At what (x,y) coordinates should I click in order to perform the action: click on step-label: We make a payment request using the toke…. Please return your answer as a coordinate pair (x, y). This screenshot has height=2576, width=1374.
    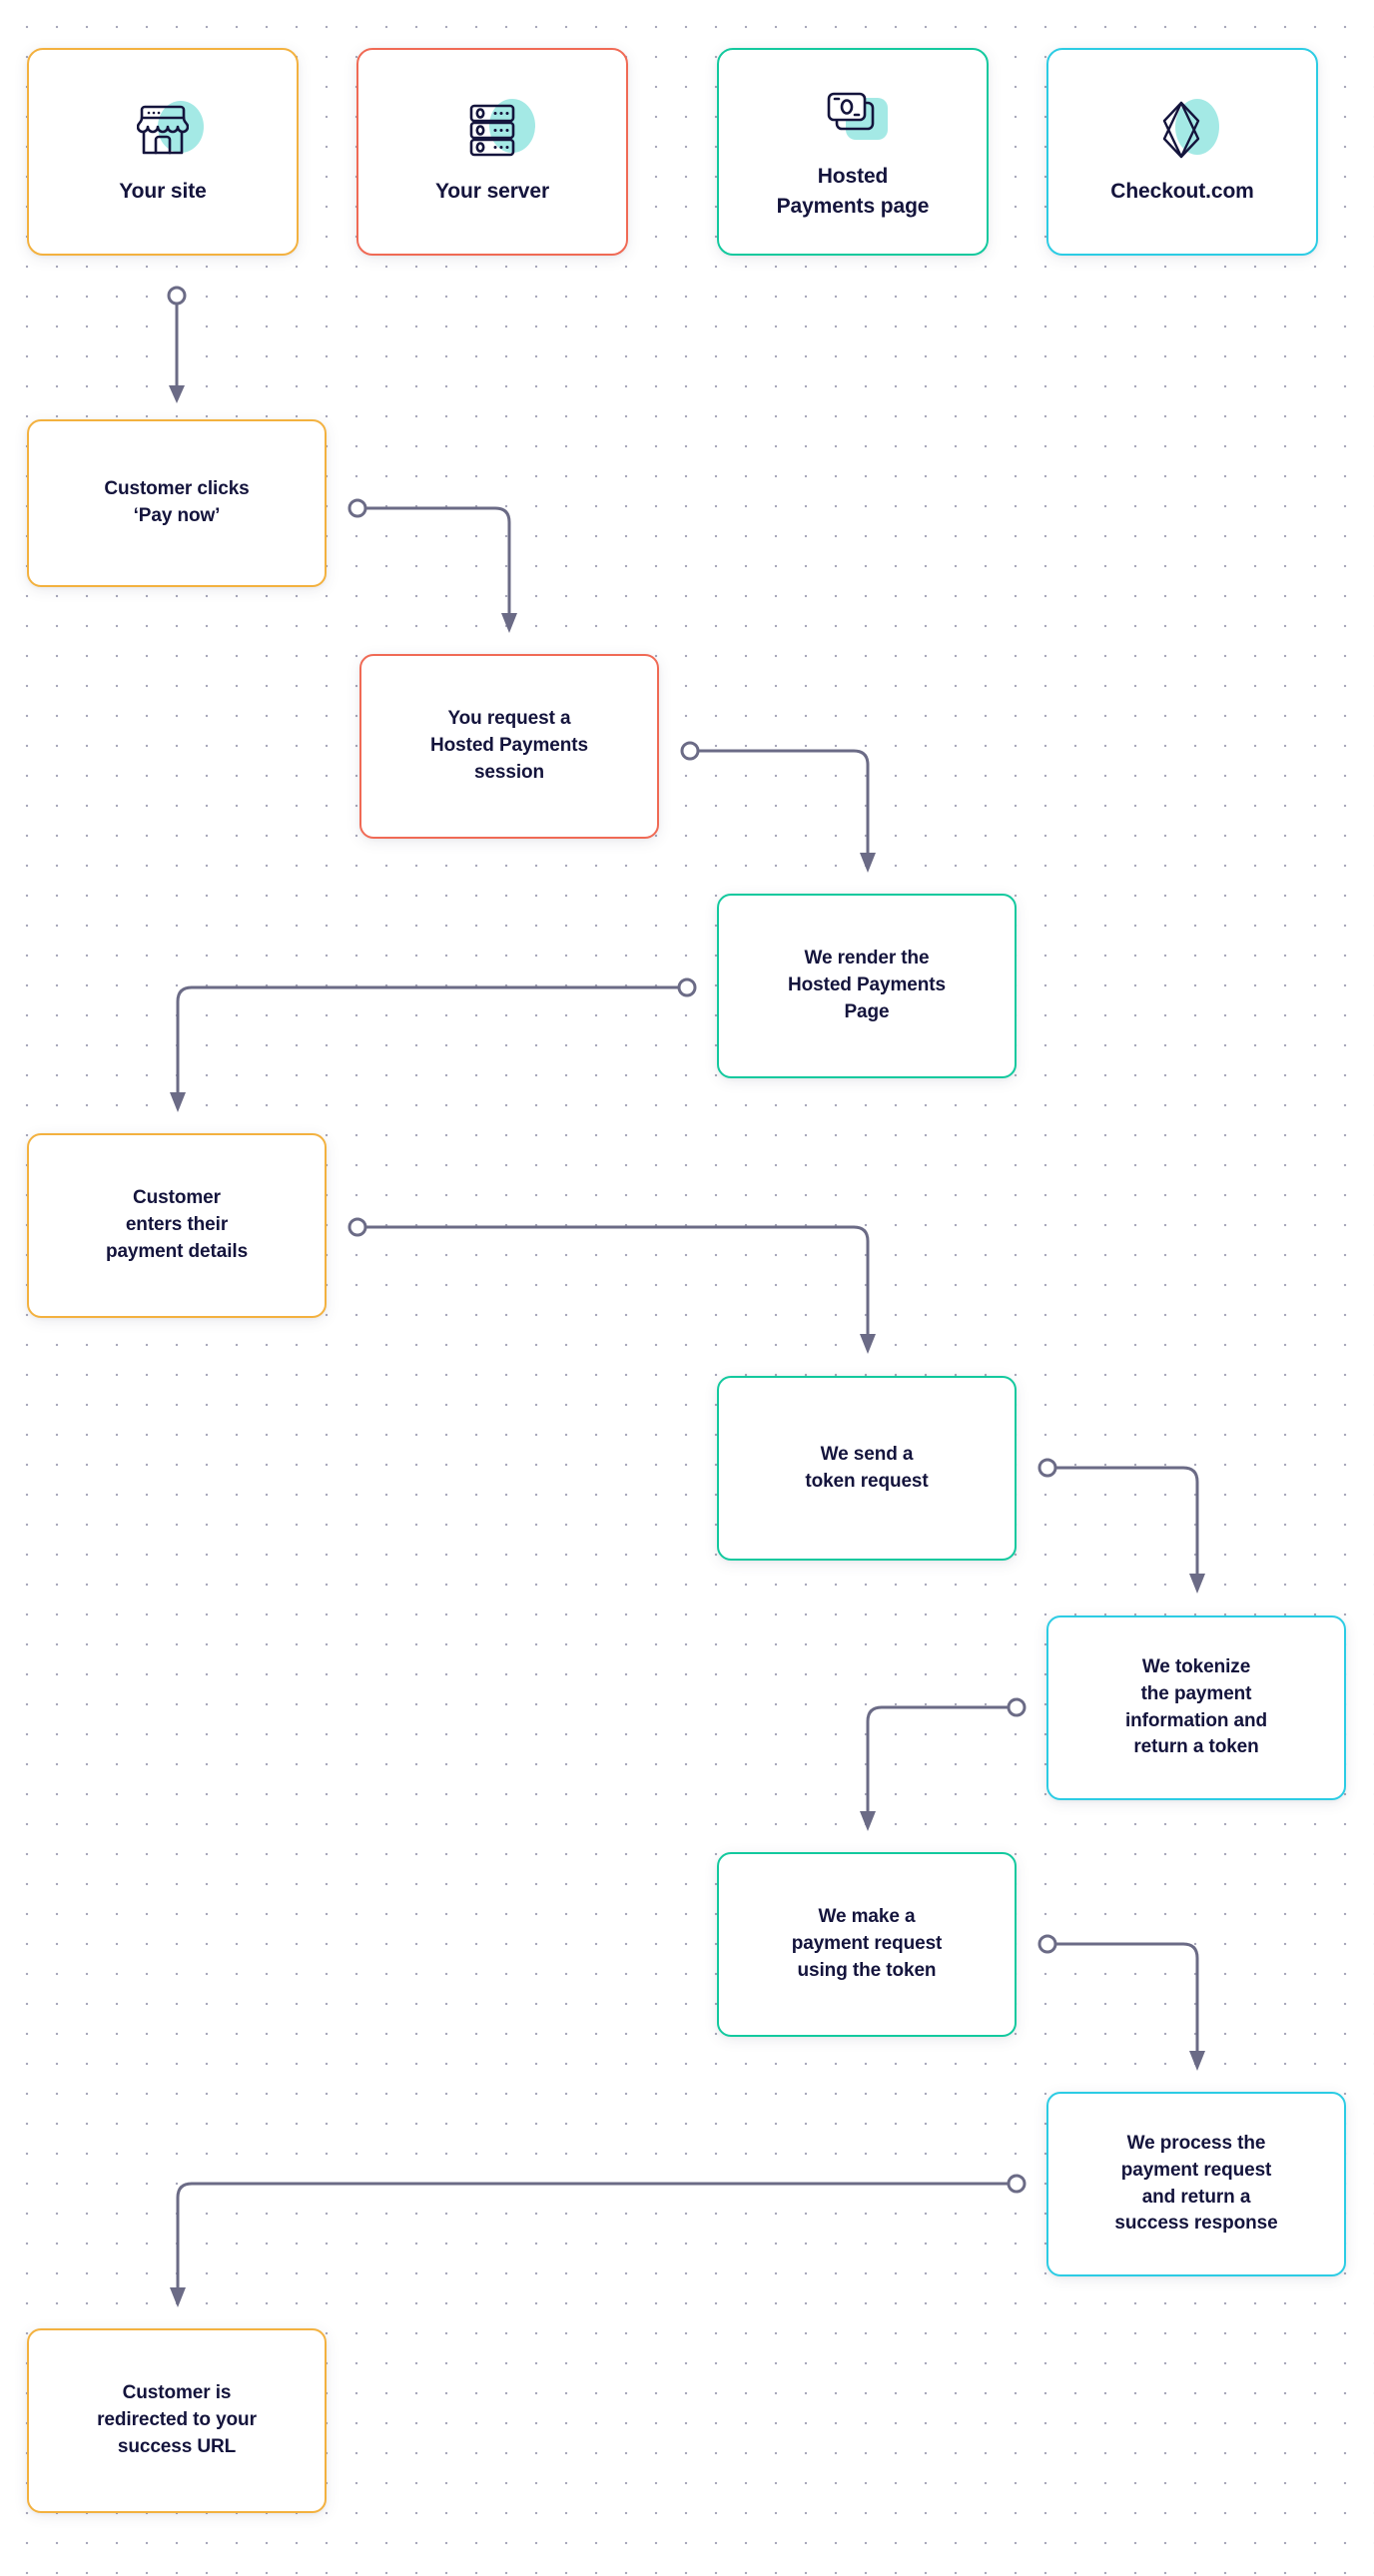
    Looking at the image, I should click on (867, 1943).